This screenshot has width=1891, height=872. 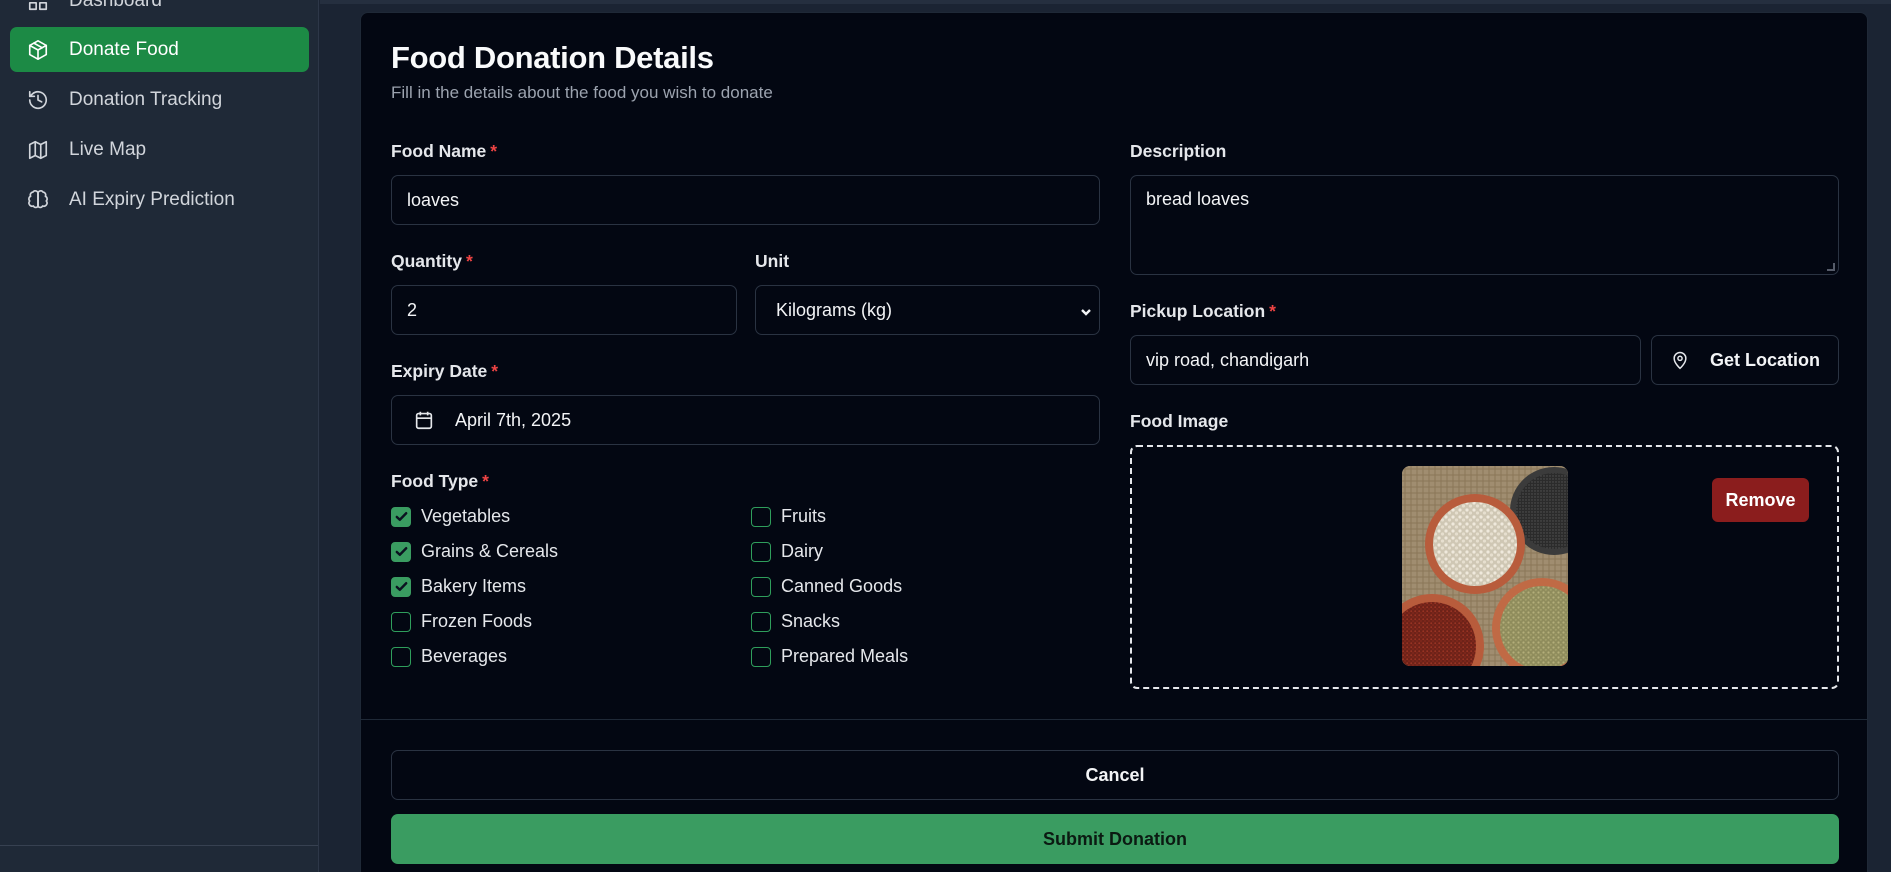 I want to click on description-textarea: bread loaves, so click(x=1484, y=225).